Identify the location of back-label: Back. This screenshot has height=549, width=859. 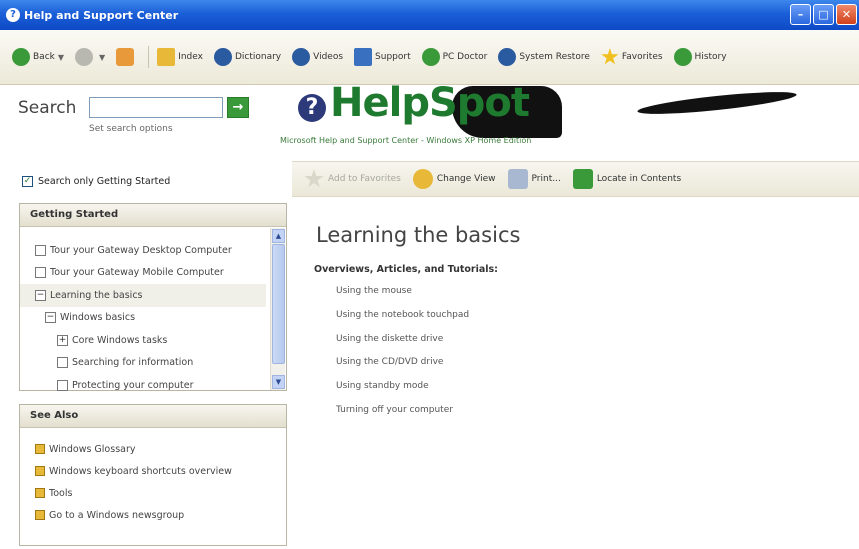
(44, 57).